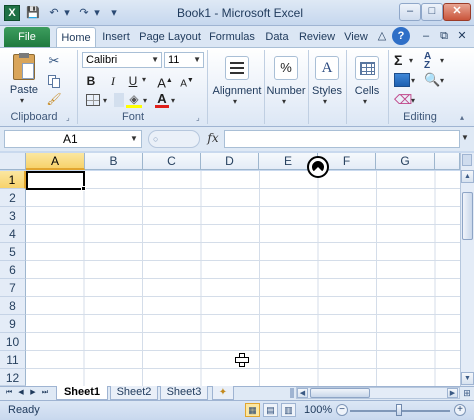 The image size is (474, 420). I want to click on row-header: 7, so click(13, 288).